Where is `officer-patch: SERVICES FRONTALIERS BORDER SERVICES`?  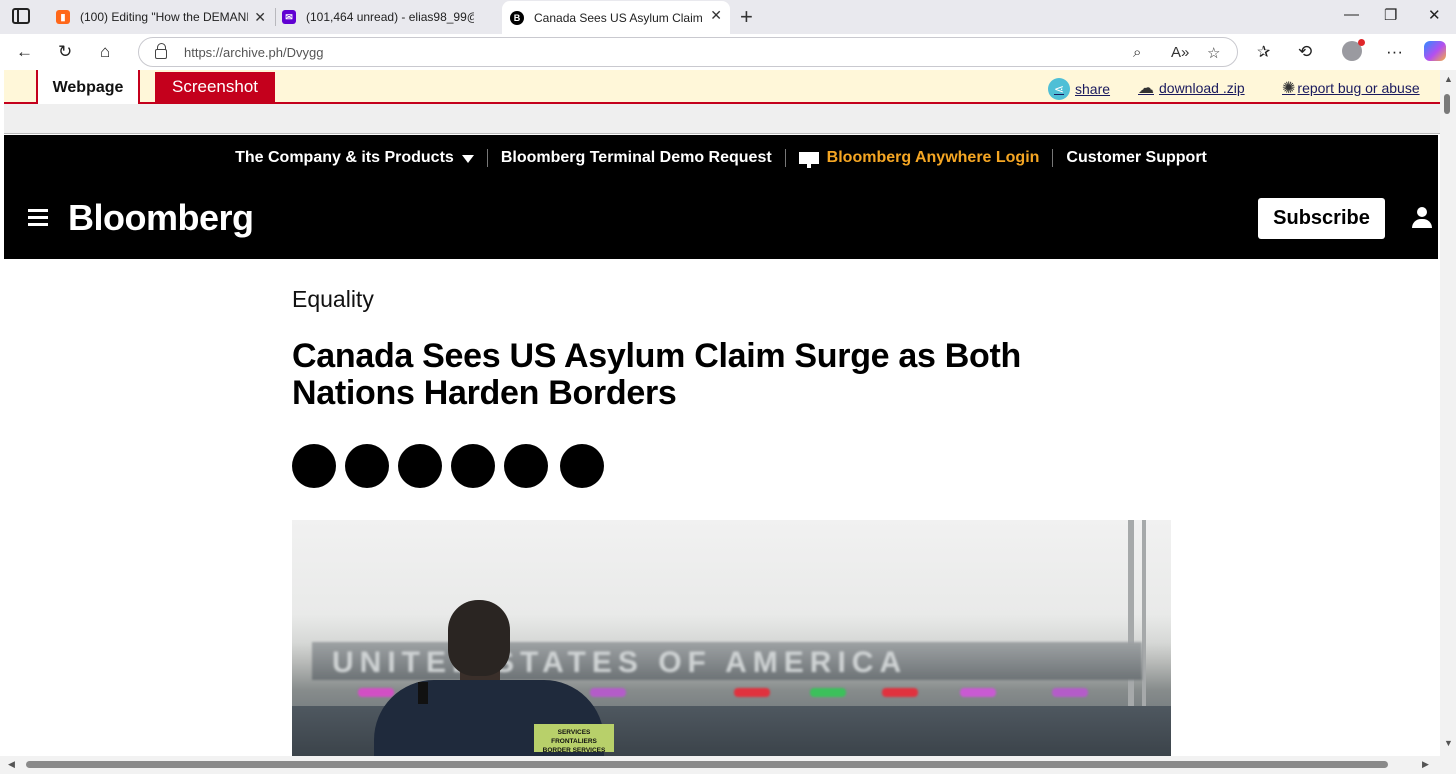 officer-patch: SERVICES FRONTALIERS BORDER SERVICES is located at coordinates (574, 739).